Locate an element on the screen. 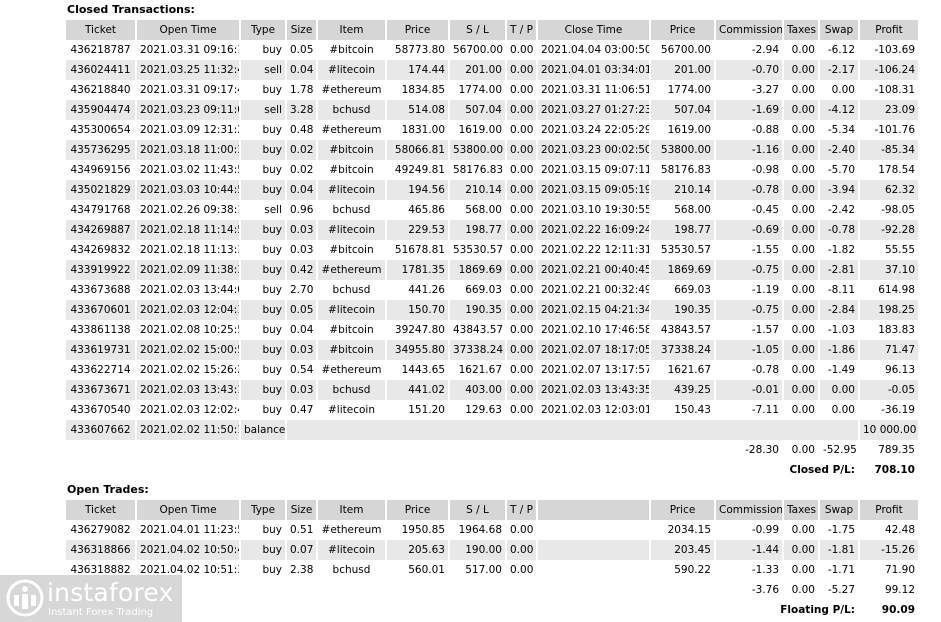  closed-cell-size: 0.04 is located at coordinates (301, 190).